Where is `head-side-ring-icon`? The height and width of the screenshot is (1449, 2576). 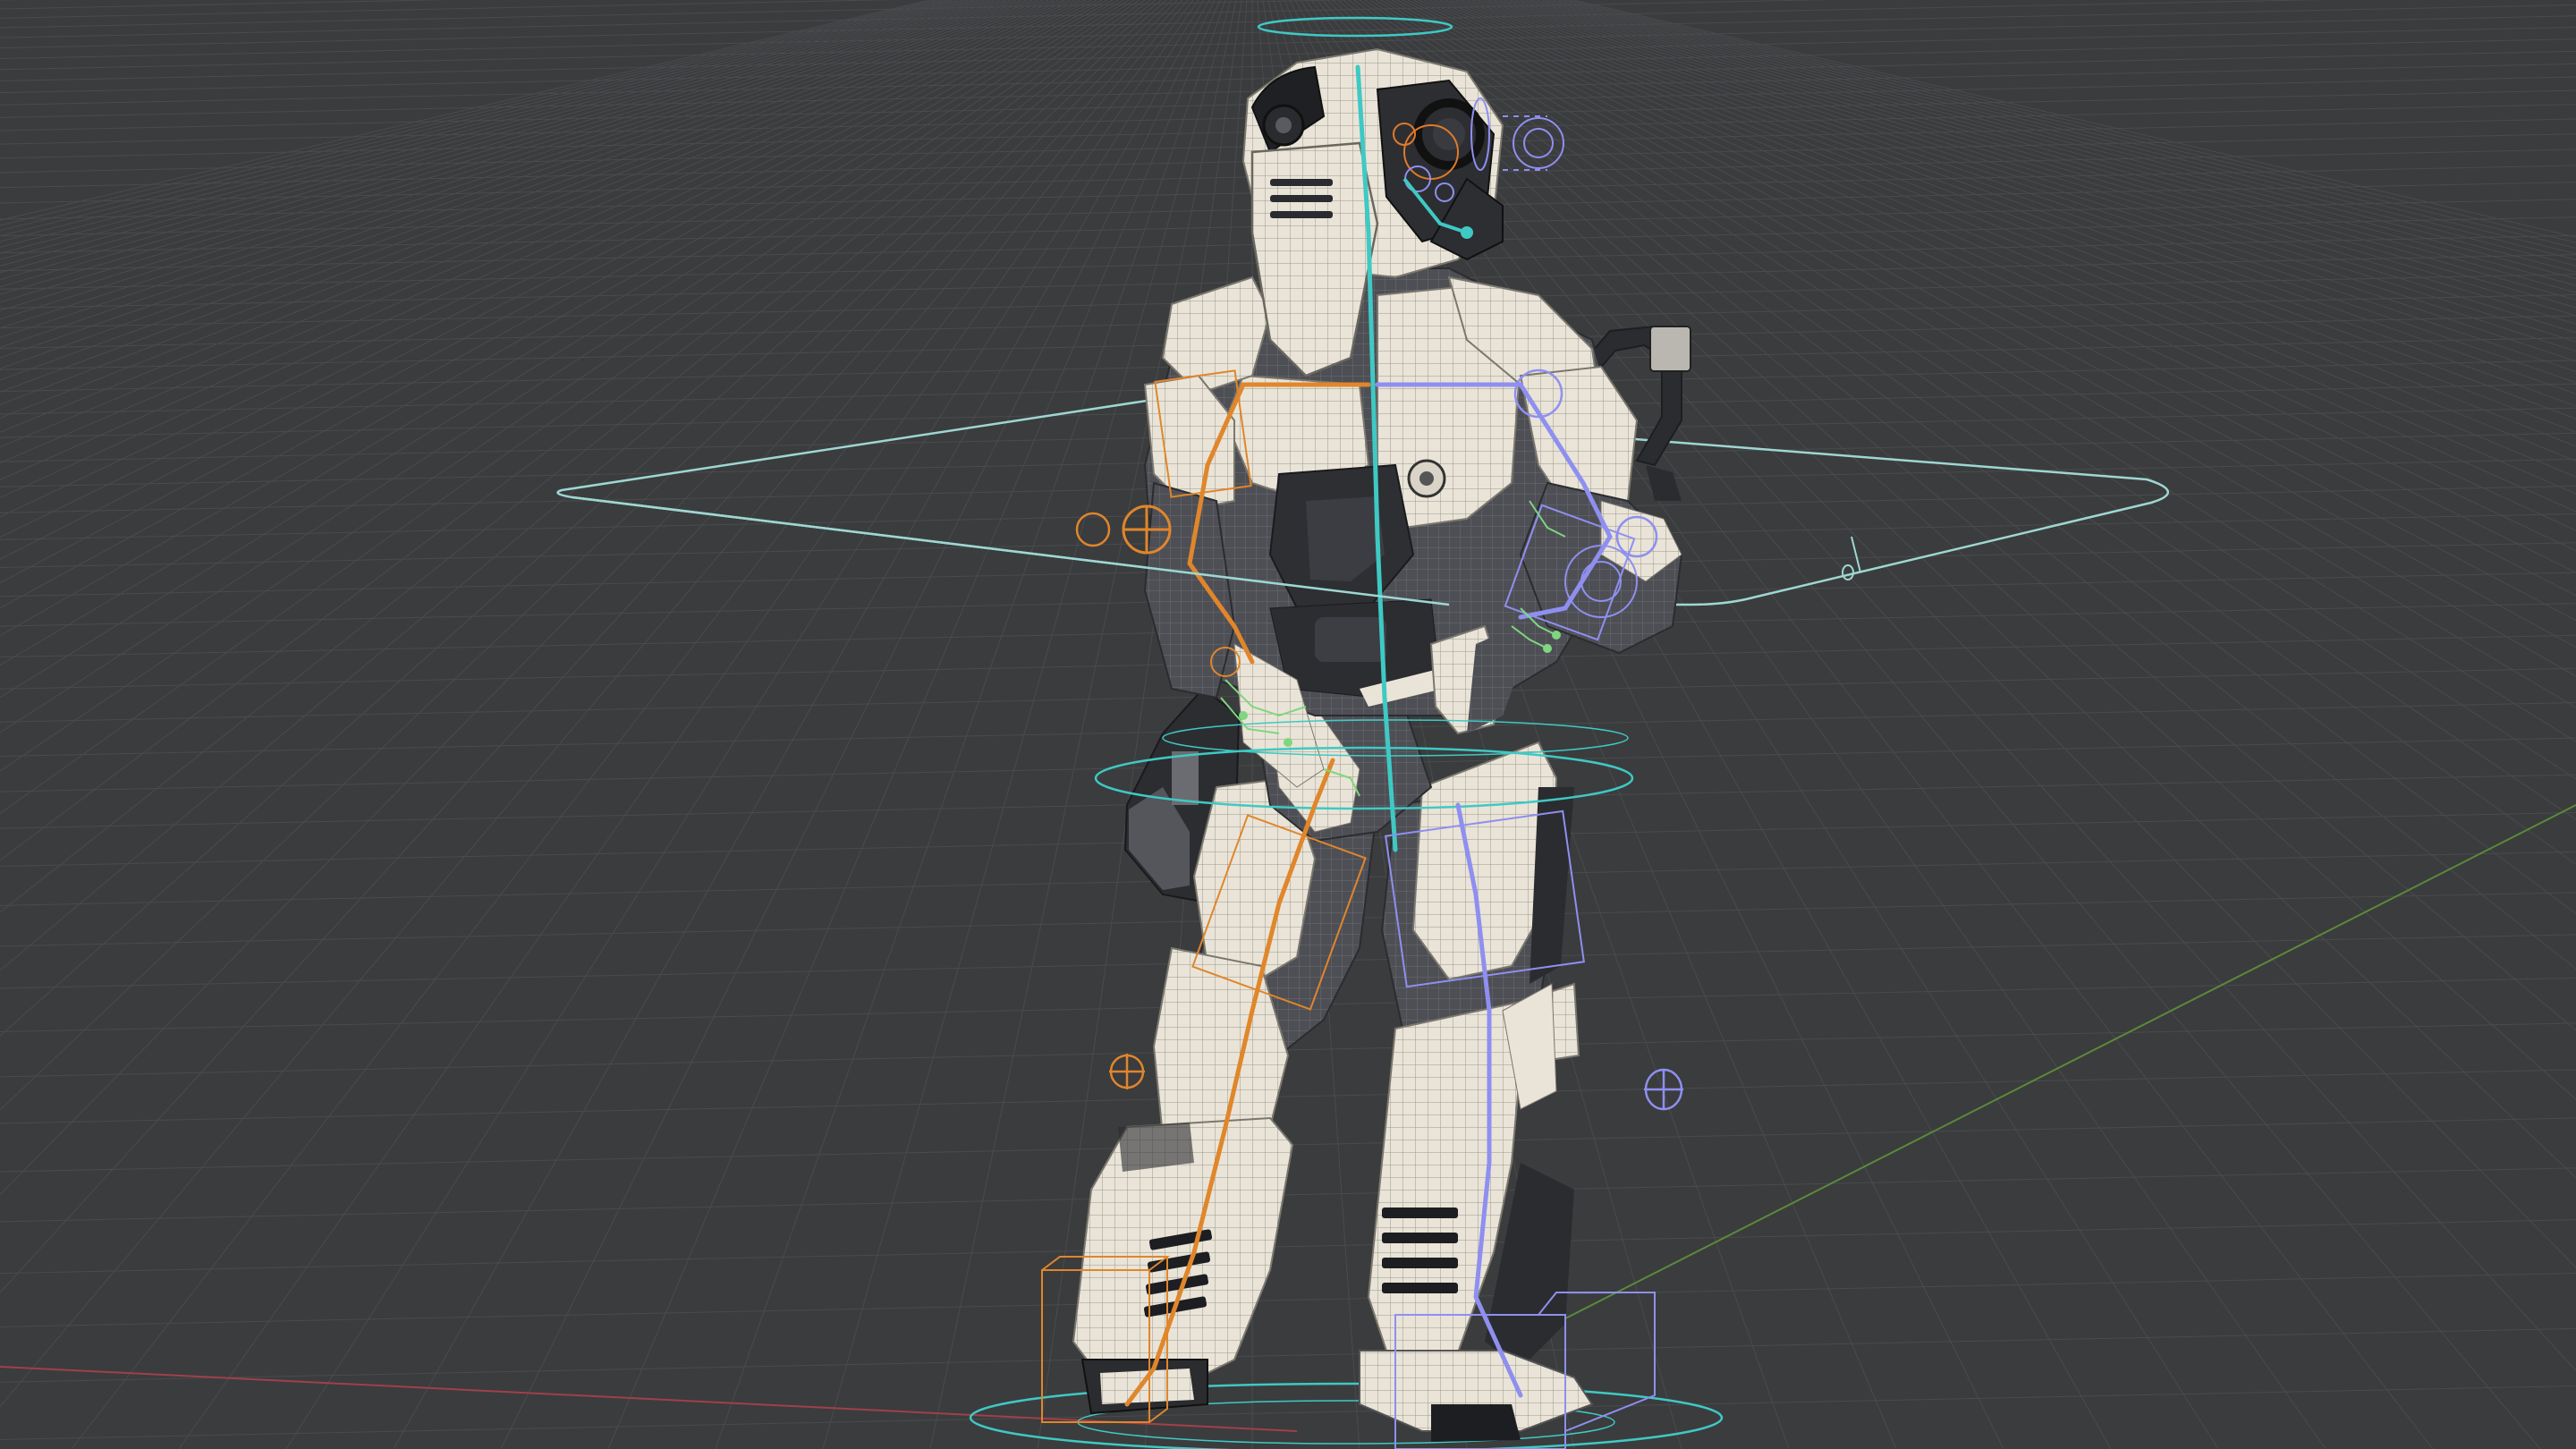
head-side-ring-icon is located at coordinates (1538, 143).